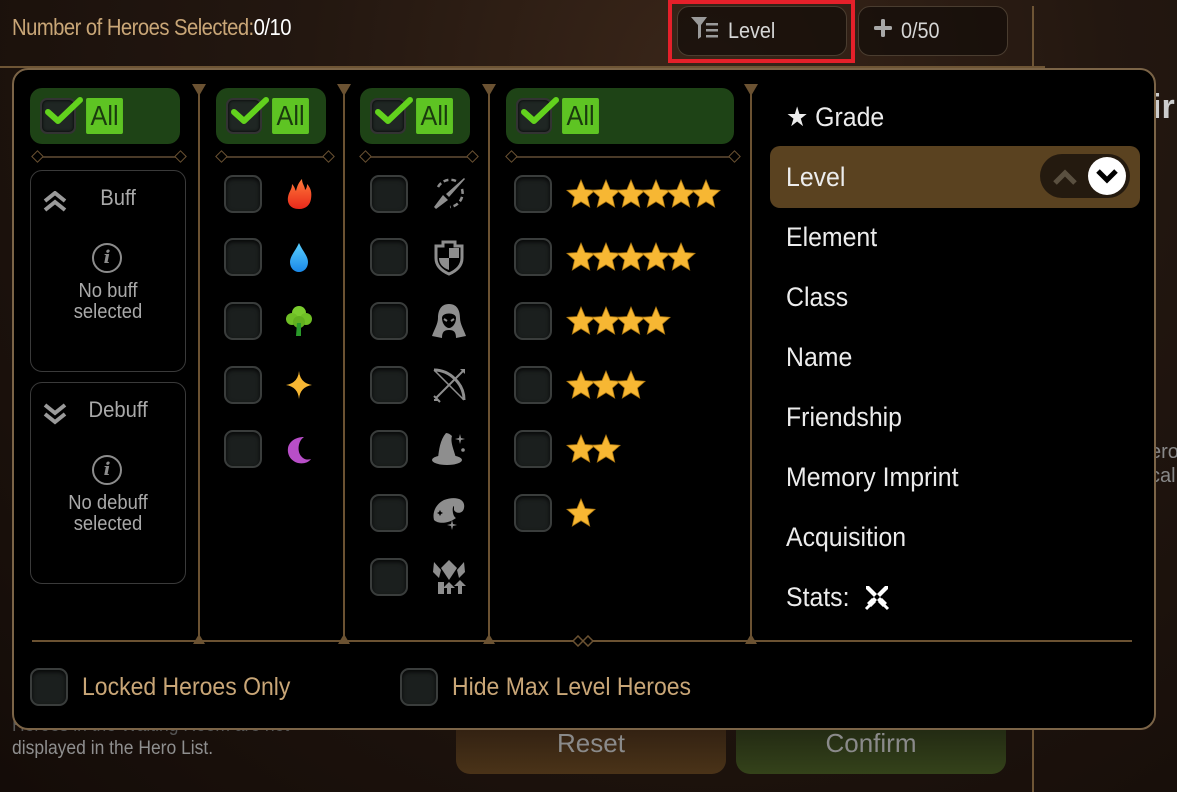  I want to click on buff-arrows-icon, so click(449, 577).